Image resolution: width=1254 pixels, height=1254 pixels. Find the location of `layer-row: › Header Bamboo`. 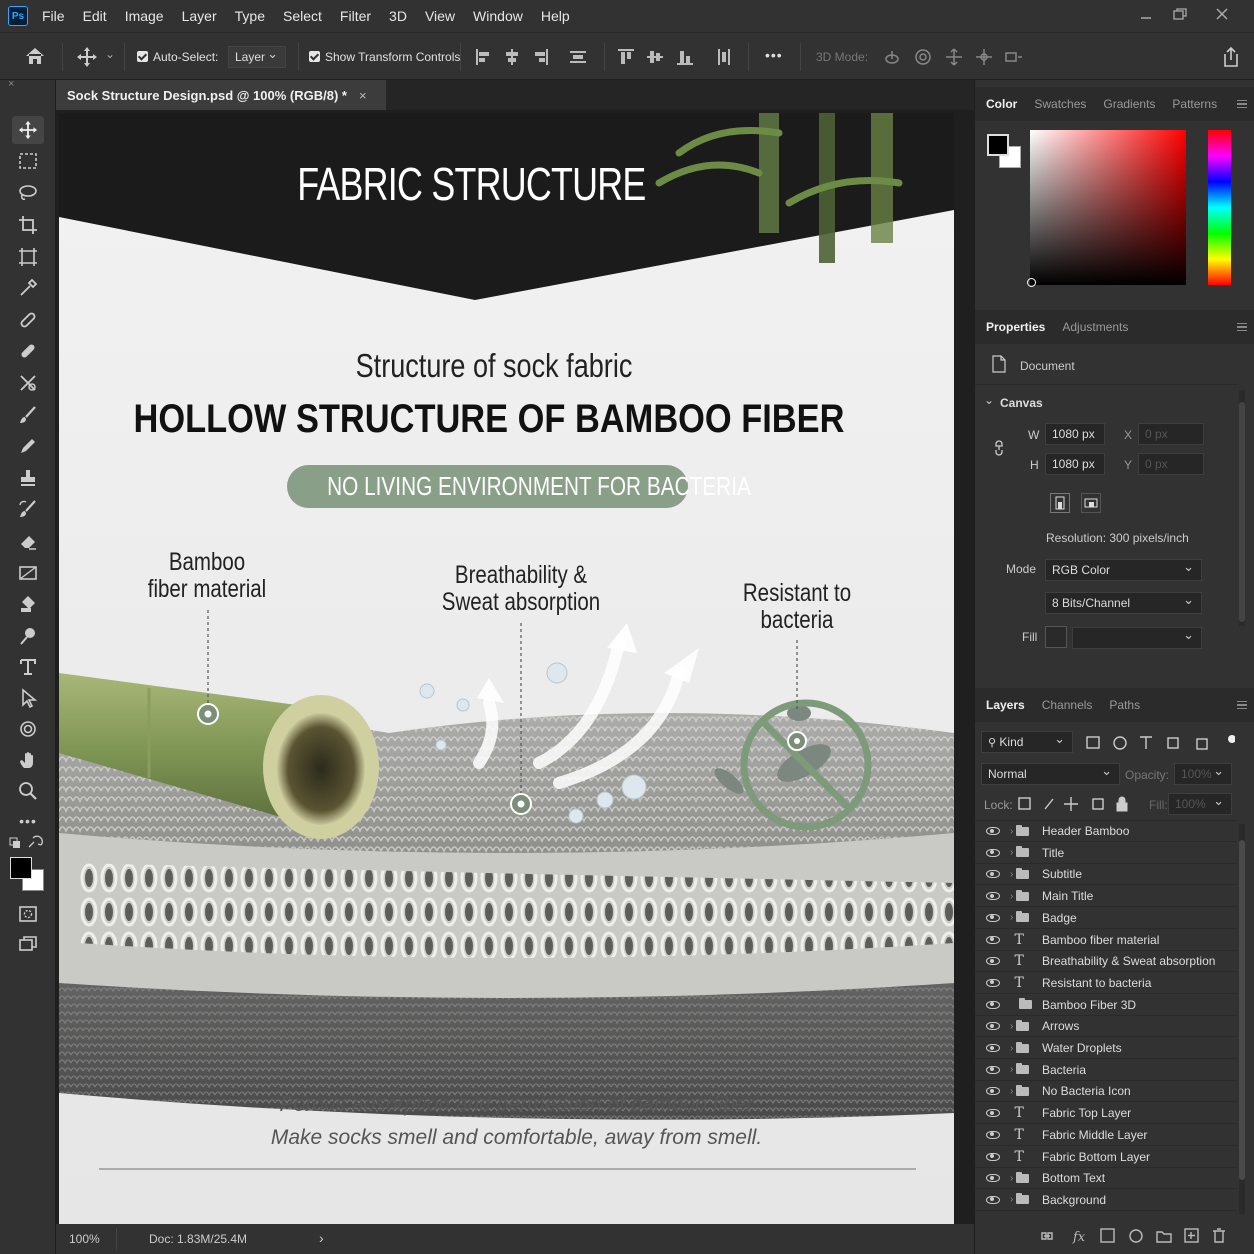

layer-row: › Header Bamboo is located at coordinates (1106, 831).